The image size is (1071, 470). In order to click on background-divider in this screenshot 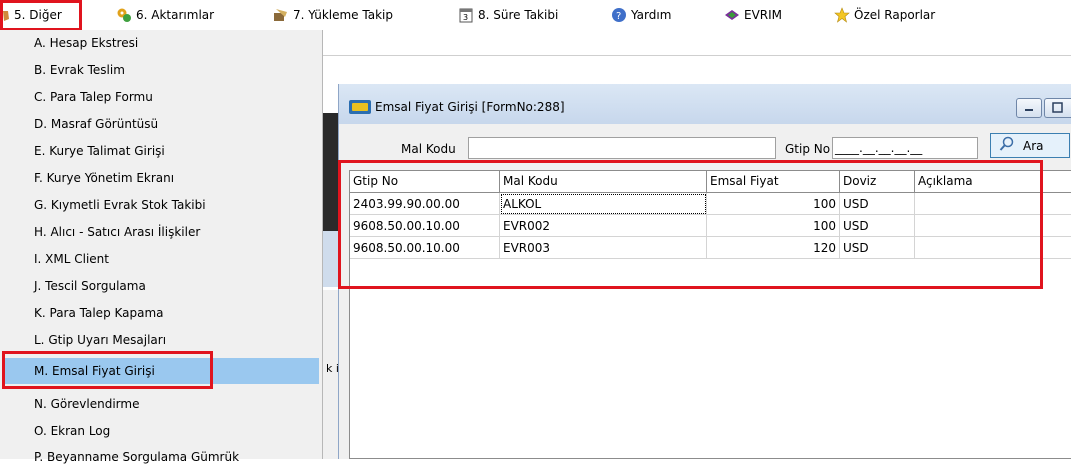, I will do `click(697, 55)`.